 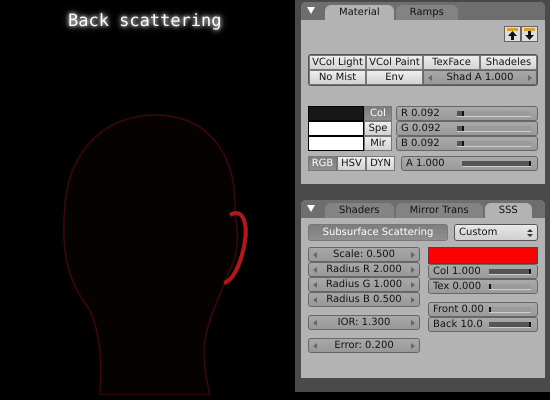 What do you see at coordinates (467, 128) in the screenshot?
I see `value-slider: G 0.092` at bounding box center [467, 128].